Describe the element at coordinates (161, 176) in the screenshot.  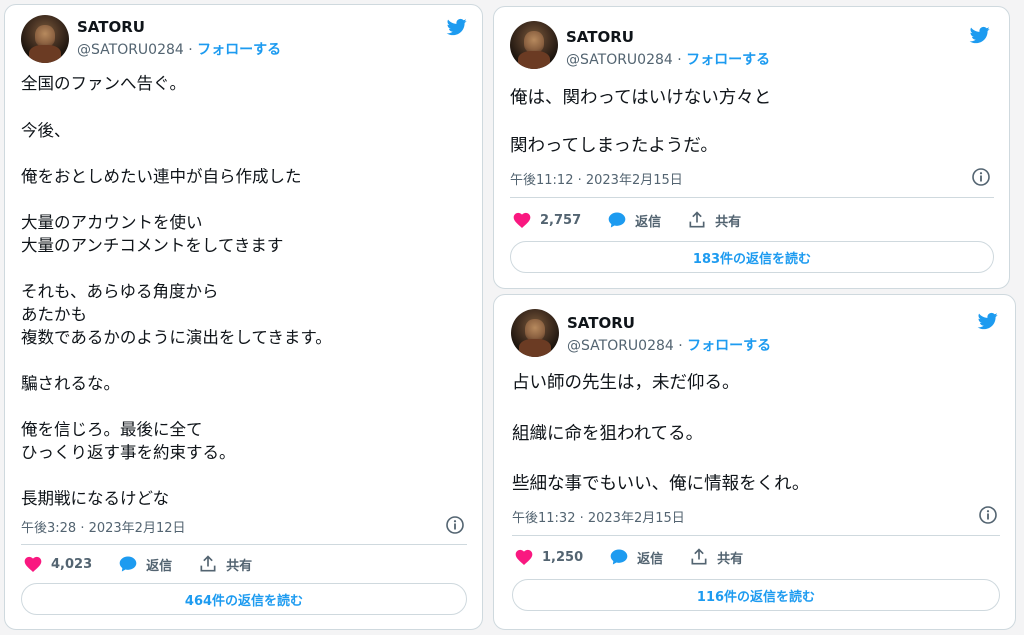
I see `tweet-line: 俺をおとしめたい連中が自ら作成した` at that location.